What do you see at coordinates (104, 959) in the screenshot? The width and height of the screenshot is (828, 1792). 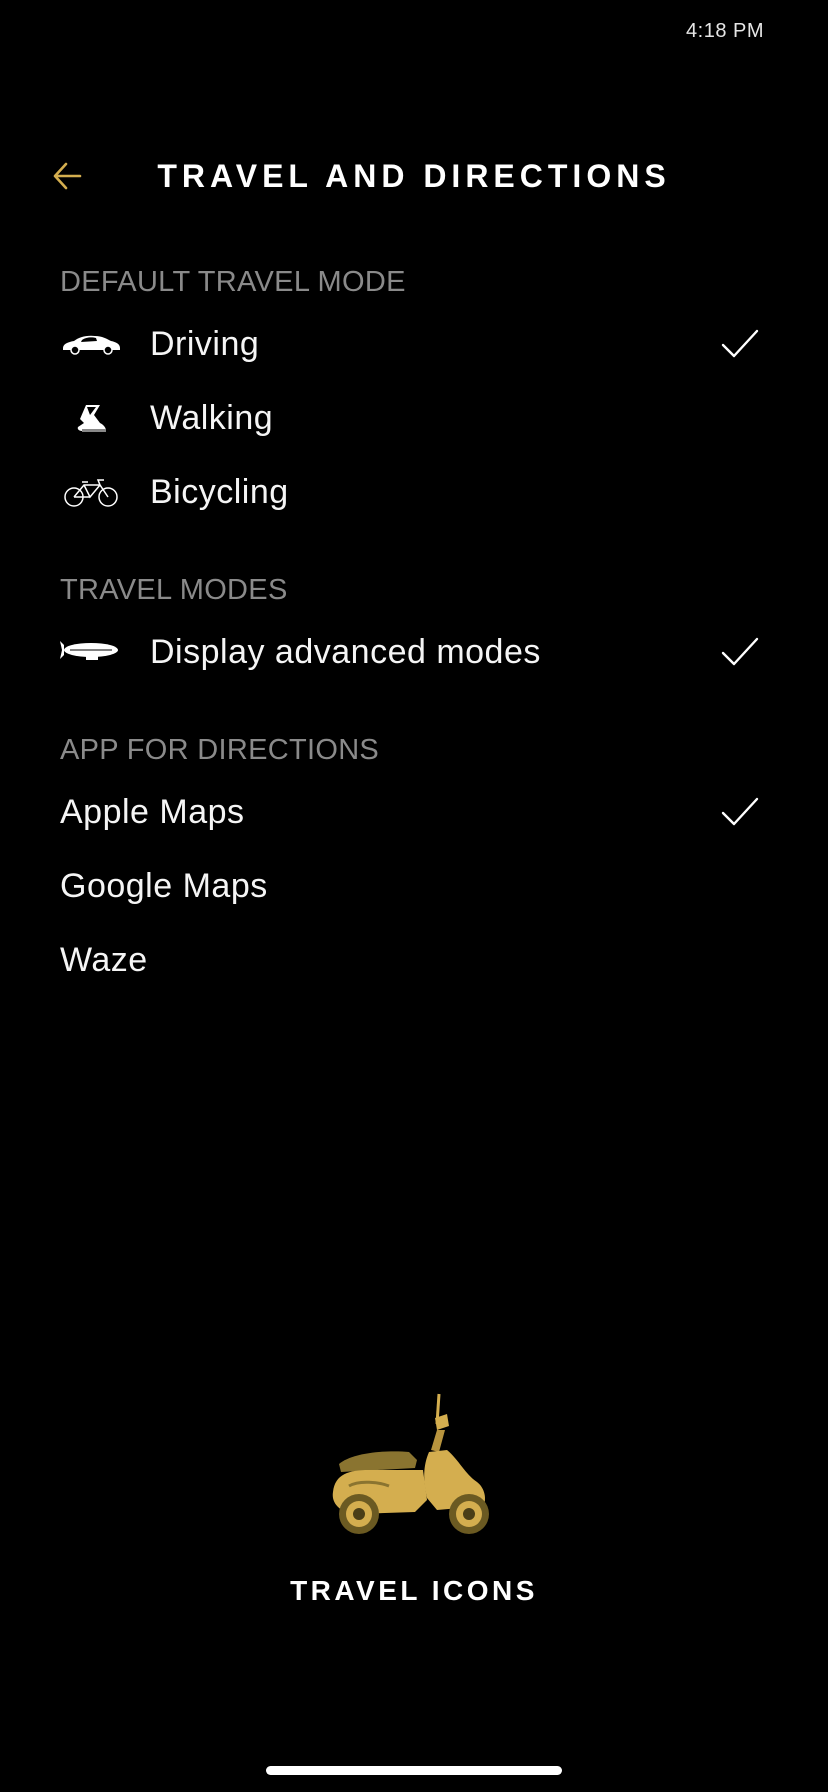 I see `option-label: Waze` at bounding box center [104, 959].